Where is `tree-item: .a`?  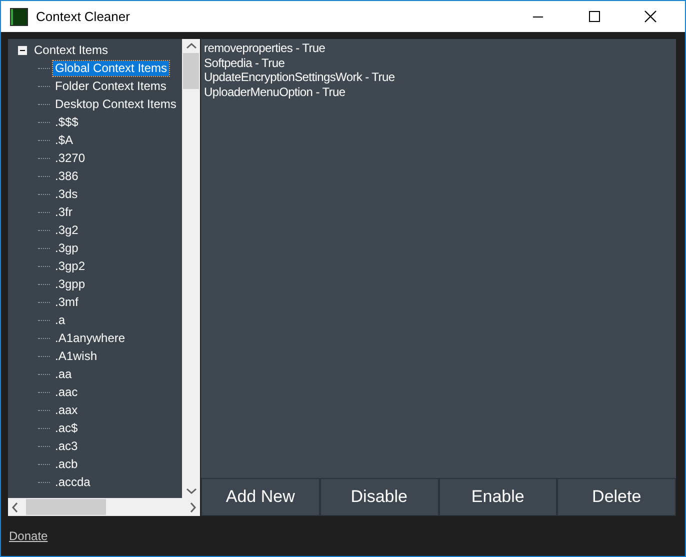 tree-item: .a is located at coordinates (60, 320).